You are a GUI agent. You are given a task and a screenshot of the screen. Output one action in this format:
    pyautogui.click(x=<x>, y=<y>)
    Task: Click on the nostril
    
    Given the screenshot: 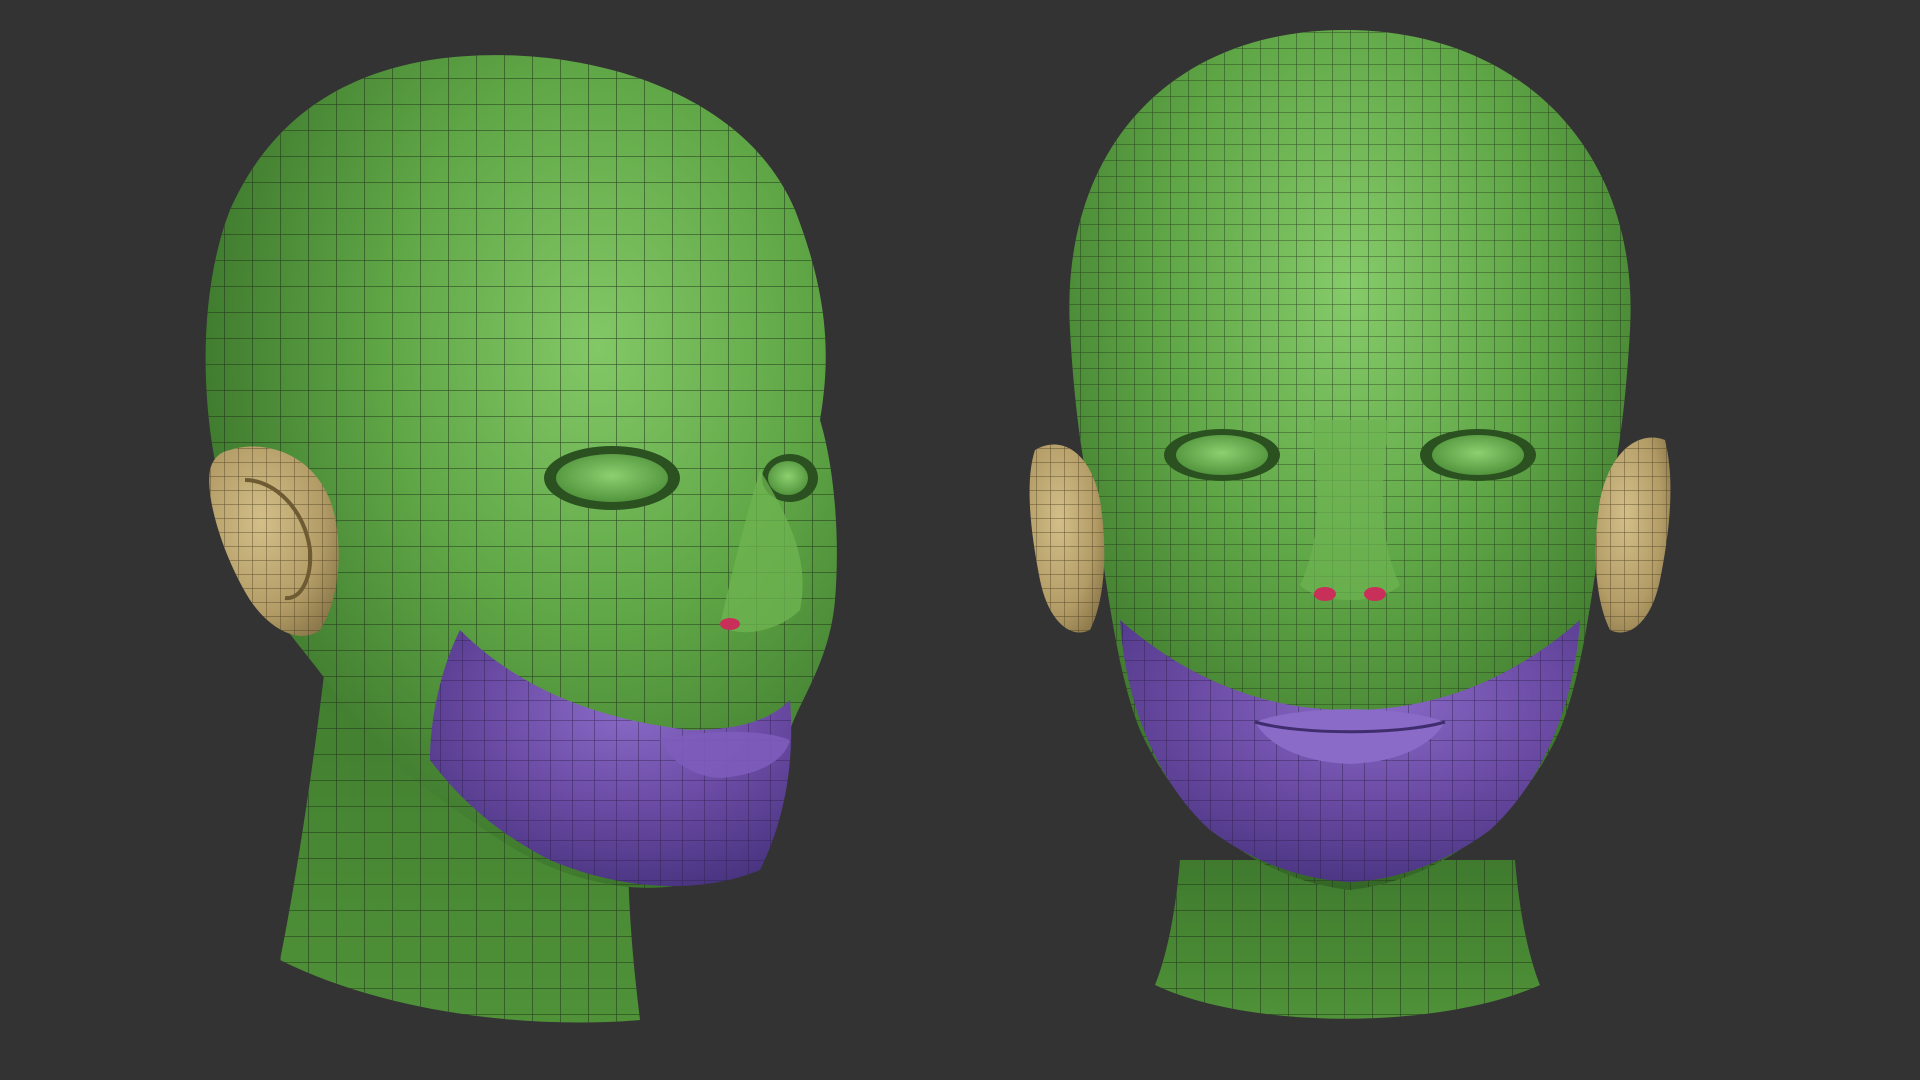 What is the action you would take?
    pyautogui.click(x=730, y=624)
    